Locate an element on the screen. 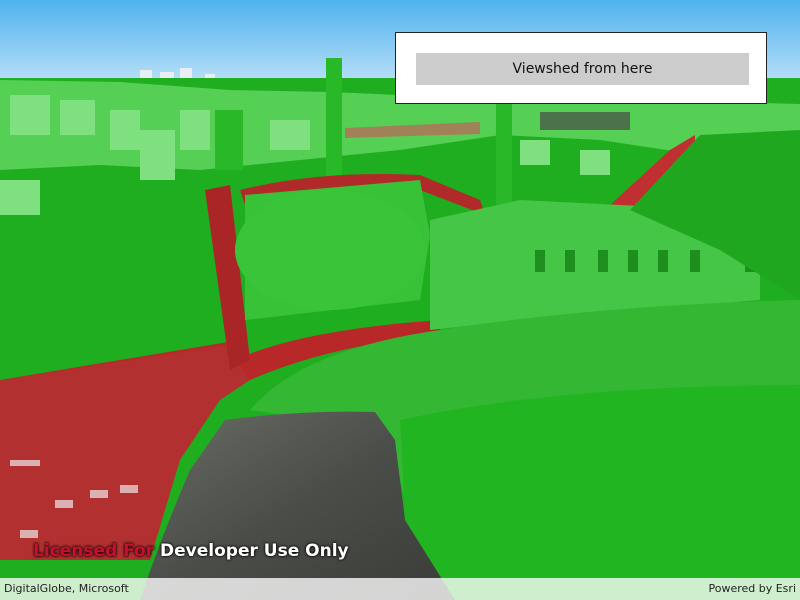  visible-round-tower is located at coordinates (330, 250).